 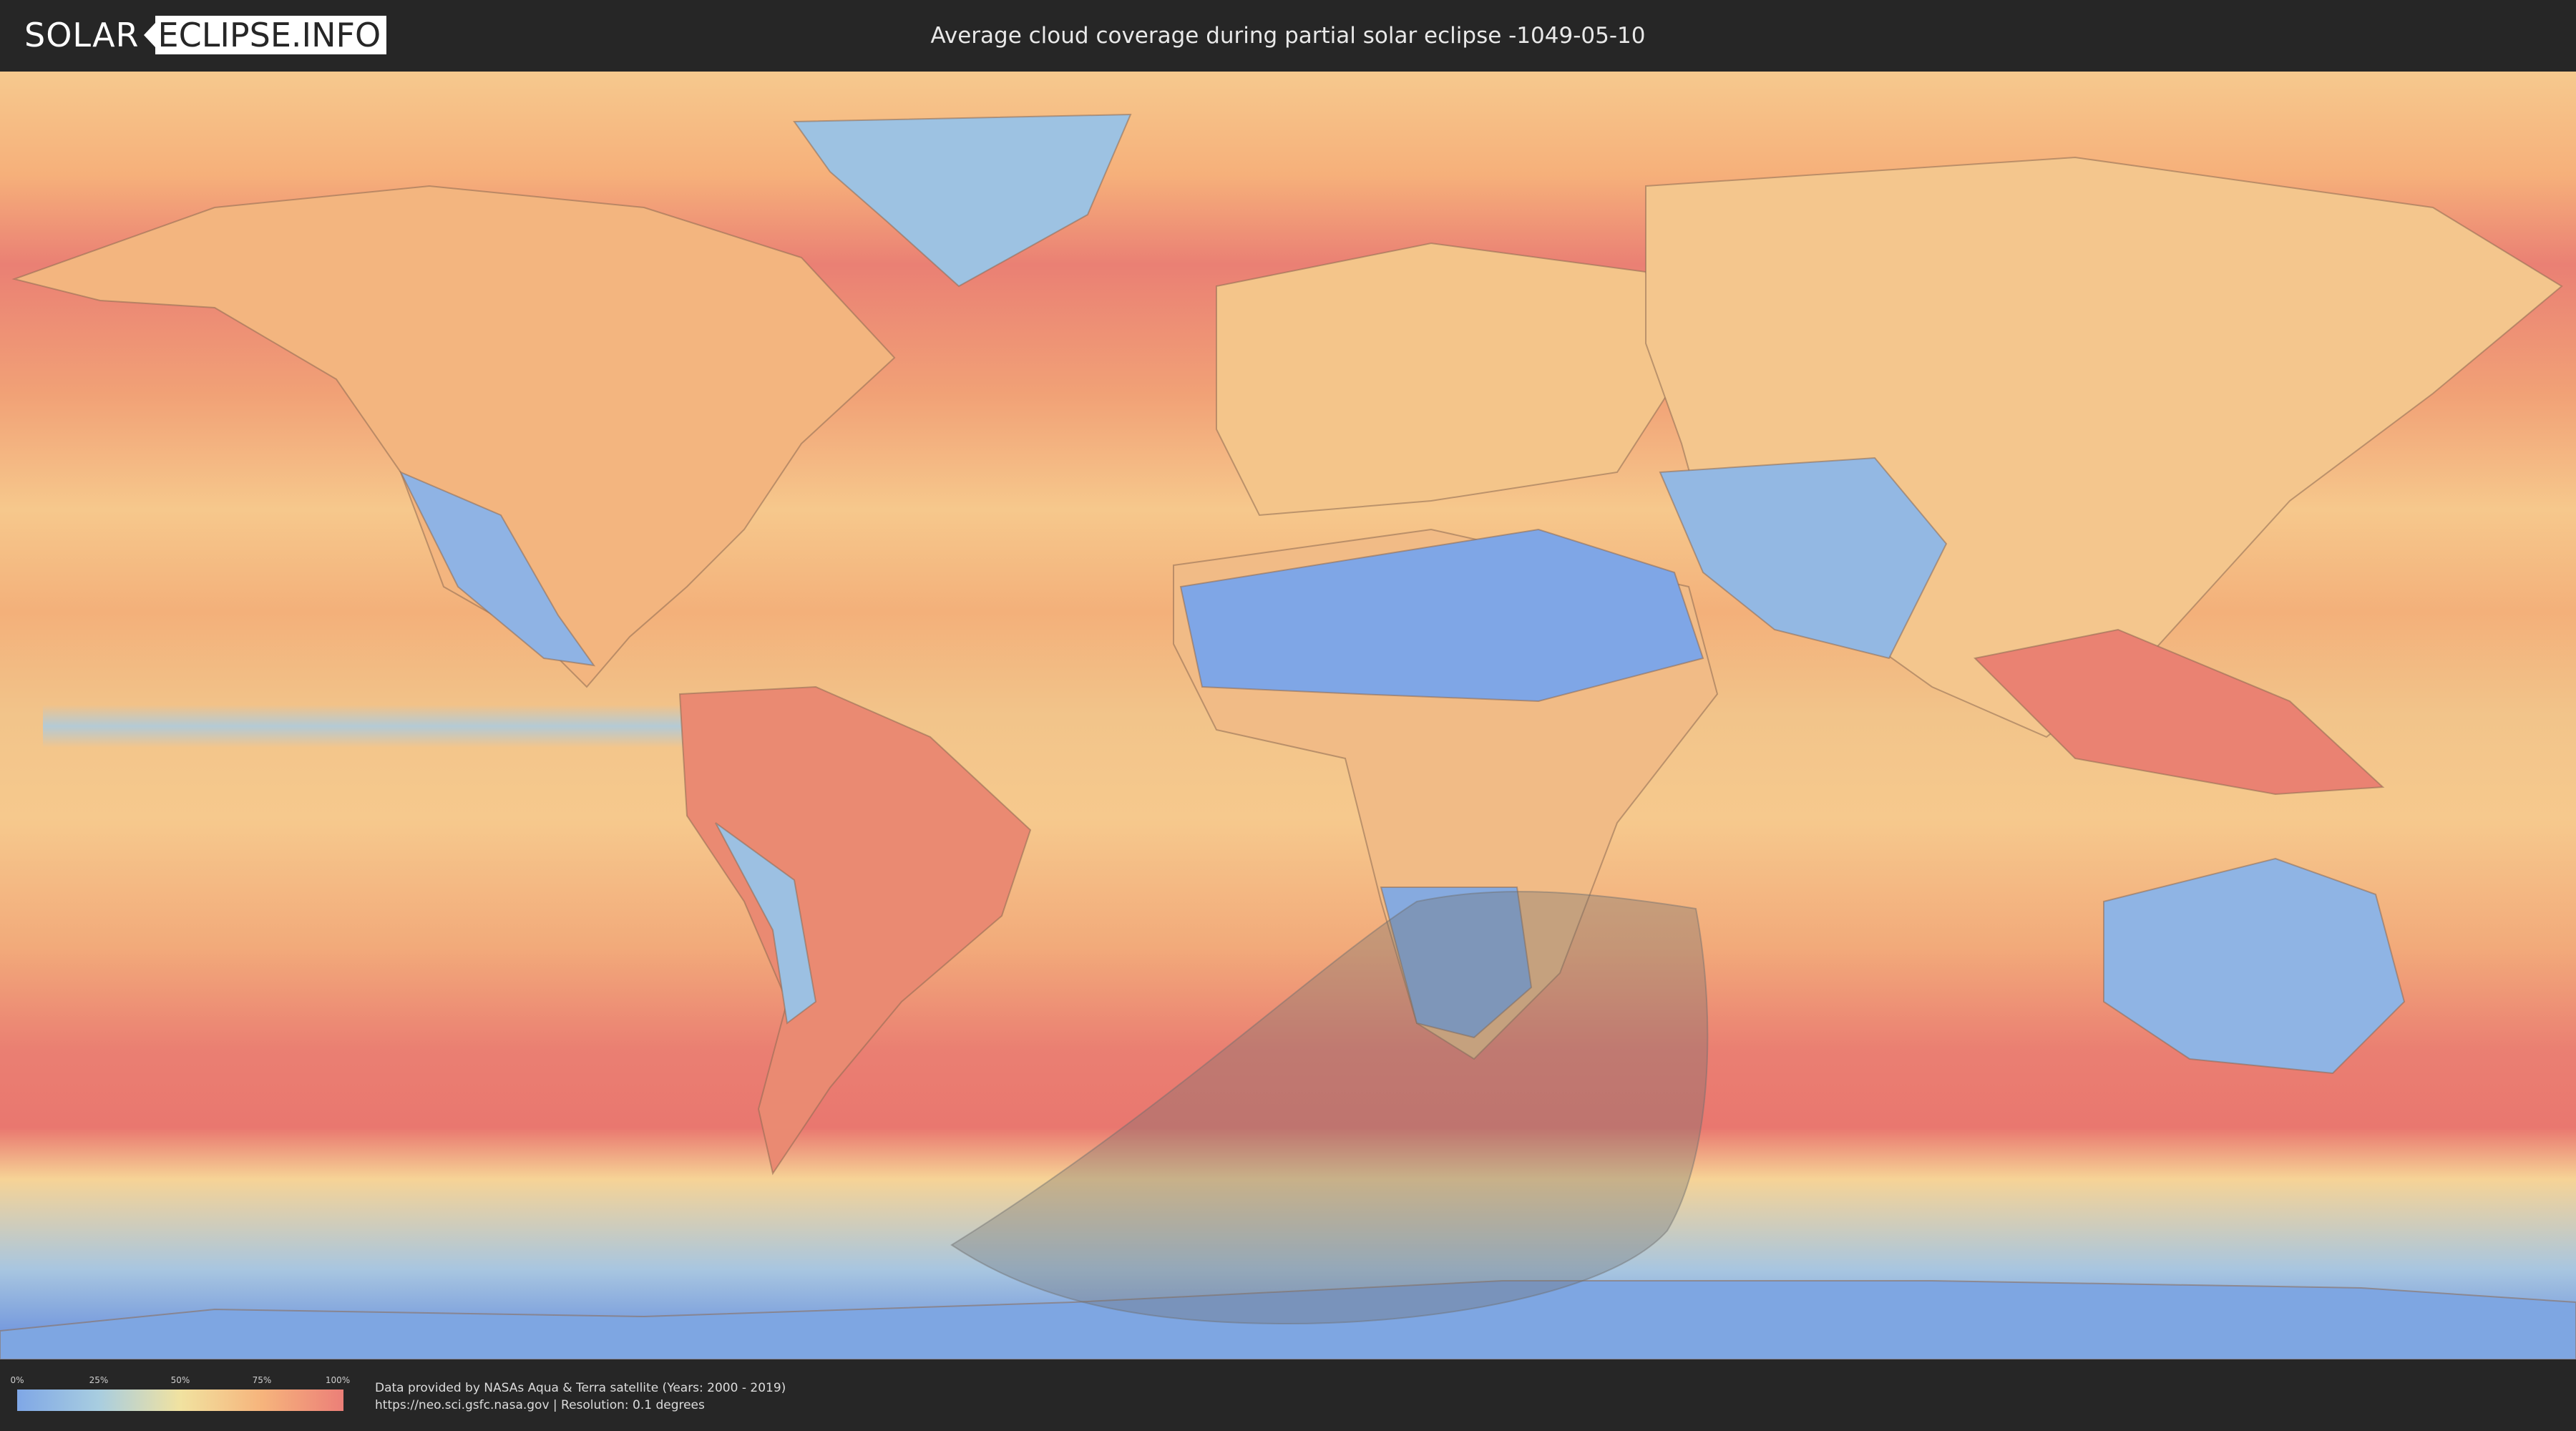 What do you see at coordinates (262, 1380) in the screenshot?
I see `legend-tick-75: 75%` at bounding box center [262, 1380].